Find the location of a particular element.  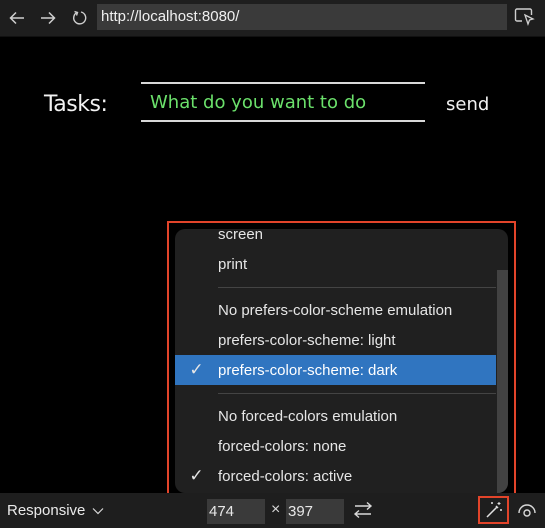

eye-icon is located at coordinates (527, 510).